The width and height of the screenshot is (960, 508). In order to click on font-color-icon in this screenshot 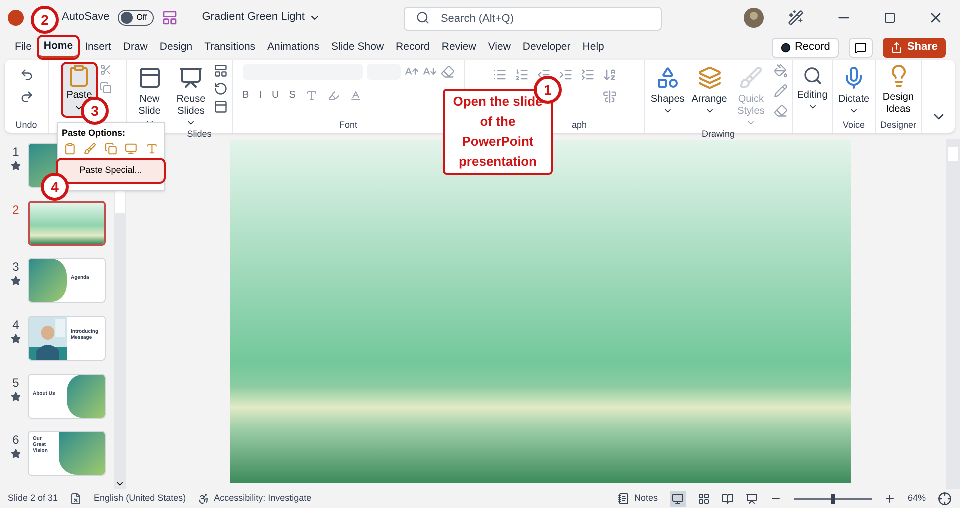, I will do `click(356, 96)`.